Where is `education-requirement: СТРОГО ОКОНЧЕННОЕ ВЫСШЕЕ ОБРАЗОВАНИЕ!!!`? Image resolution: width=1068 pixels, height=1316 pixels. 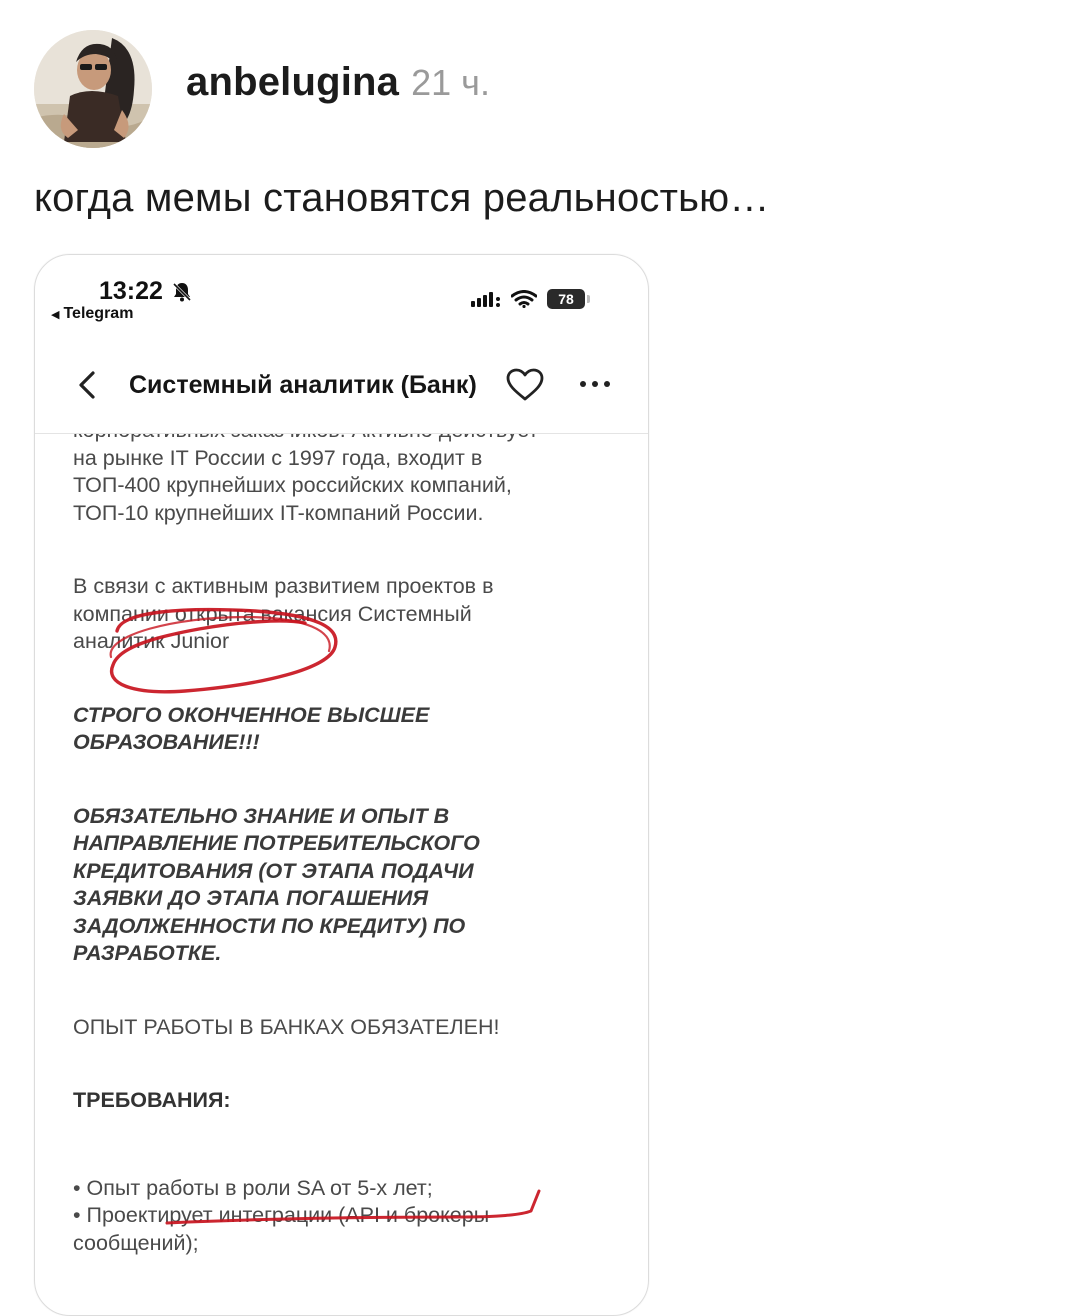
education-requirement: СТРОГО ОКОНЧЕННОЕ ВЫСШЕЕ ОБРАЗОВАНИЕ!!! is located at coordinates (343, 729).